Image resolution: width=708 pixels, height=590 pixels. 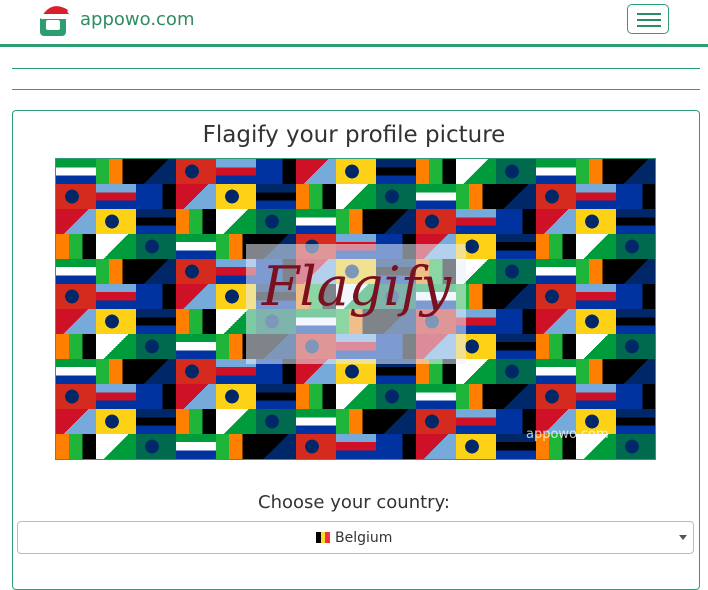 I want to click on santa-hat-logo-icon, so click(x=56, y=20).